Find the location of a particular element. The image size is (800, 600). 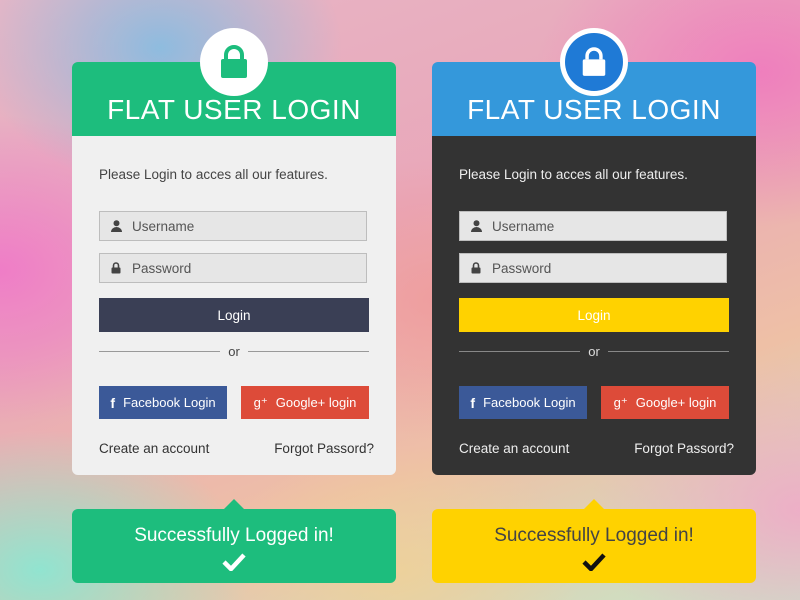

success-toast-yellow: Successfully Logged in! is located at coordinates (594, 541).